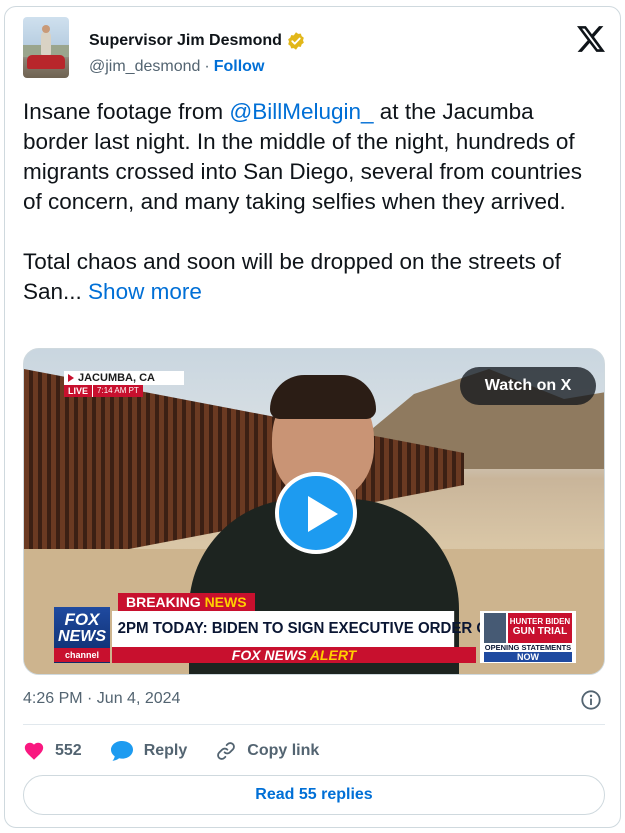  Describe the element at coordinates (78, 391) in the screenshot. I see `live-label: LIVE` at that location.